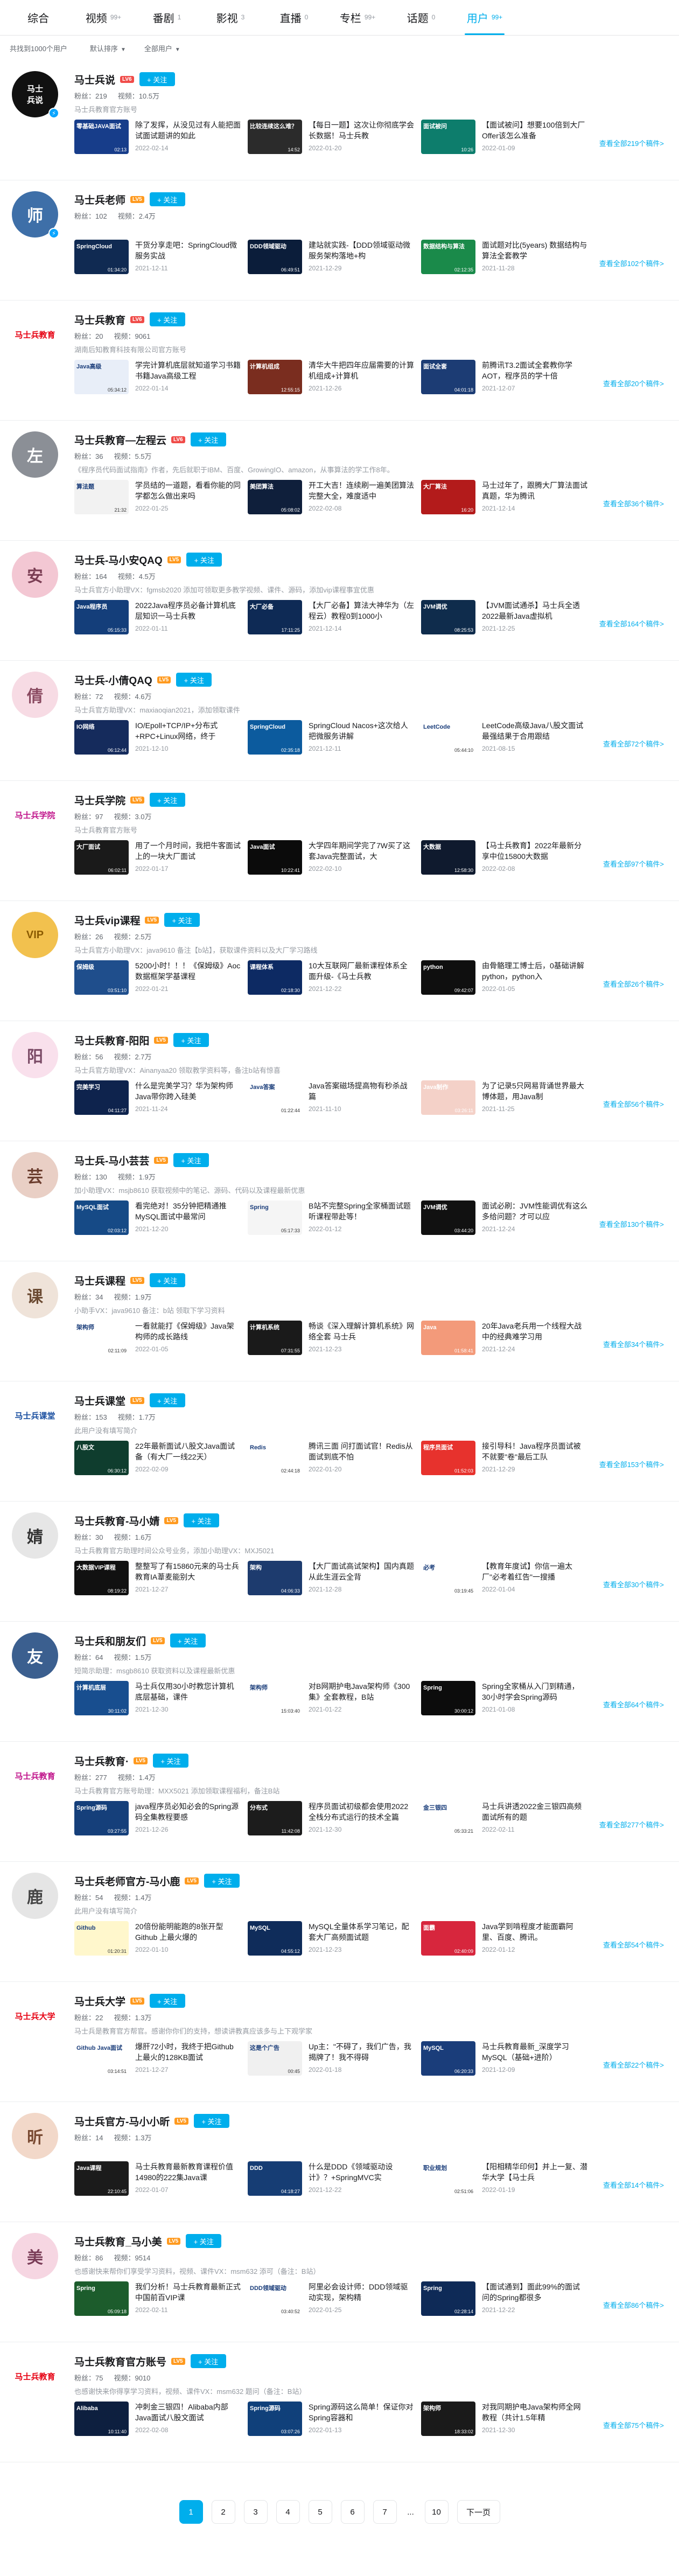  What do you see at coordinates (361, 1812) in the screenshot?
I see `video-title: 程序员面试初级都会使用2022全栈分布式运行的技术全篇` at bounding box center [361, 1812].